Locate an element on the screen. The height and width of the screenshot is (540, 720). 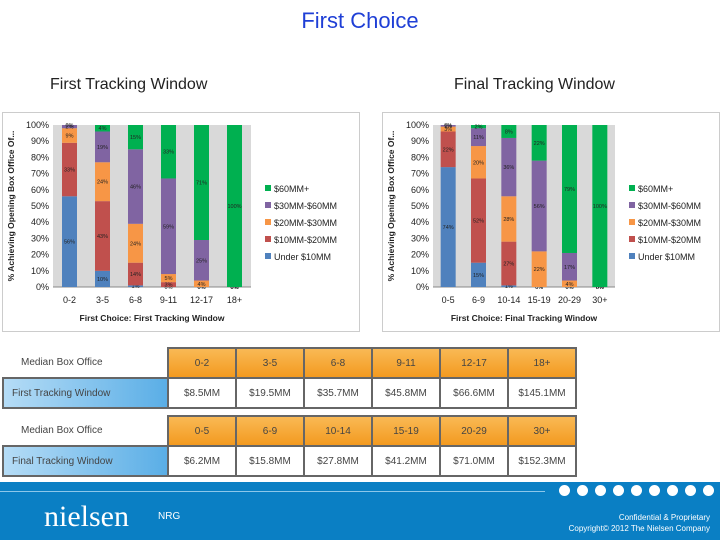
data-label: 3% is located at coordinates (169, 286).